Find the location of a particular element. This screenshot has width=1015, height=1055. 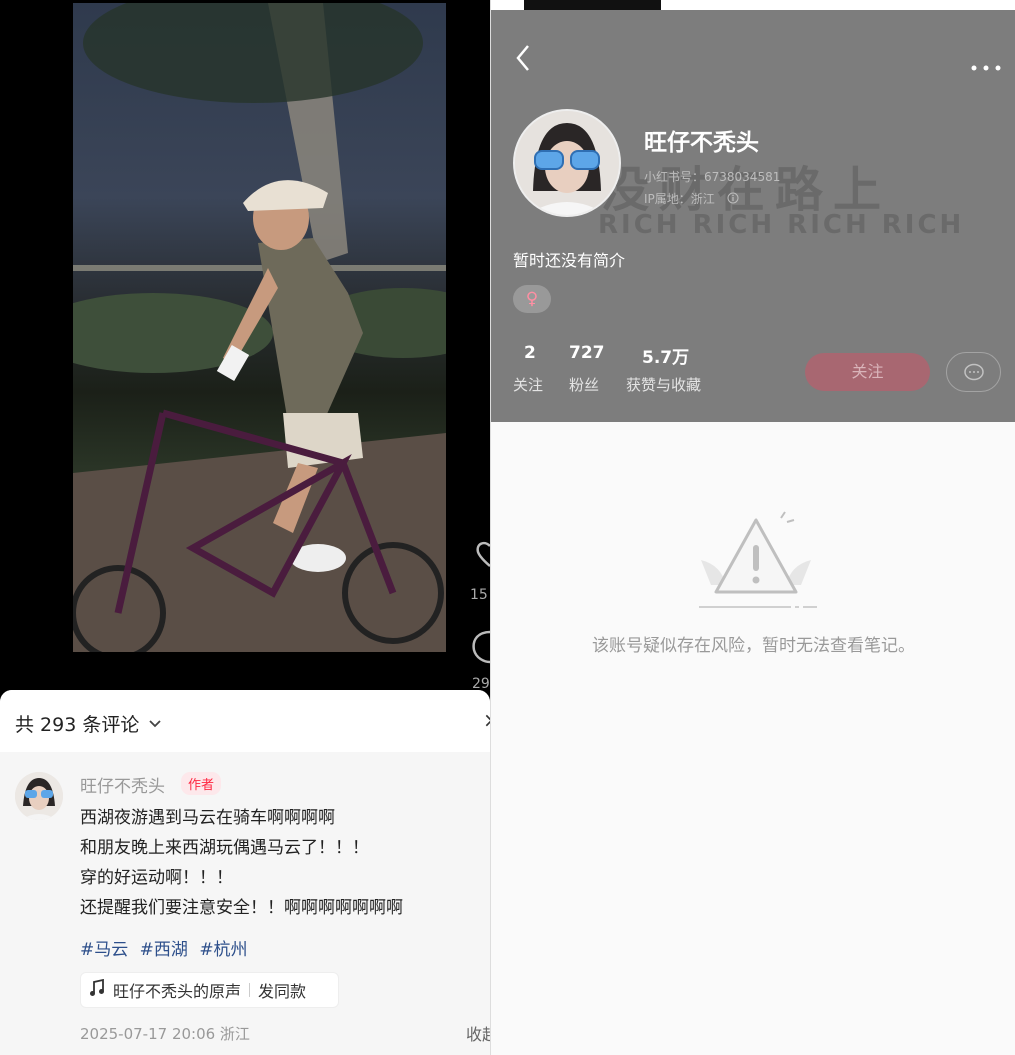

comment-text-line: 西湖夜游遇到马云在骑车啊啊啊啊 is located at coordinates (207, 818).